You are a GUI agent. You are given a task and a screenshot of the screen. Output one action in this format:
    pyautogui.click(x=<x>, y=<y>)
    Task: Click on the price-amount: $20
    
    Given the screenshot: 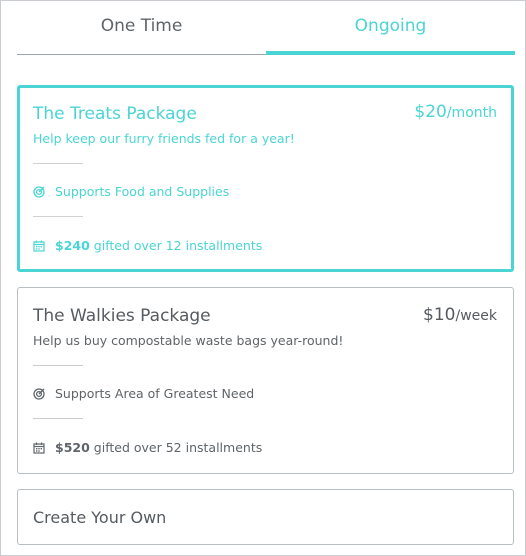 What is the action you would take?
    pyautogui.click(x=430, y=112)
    